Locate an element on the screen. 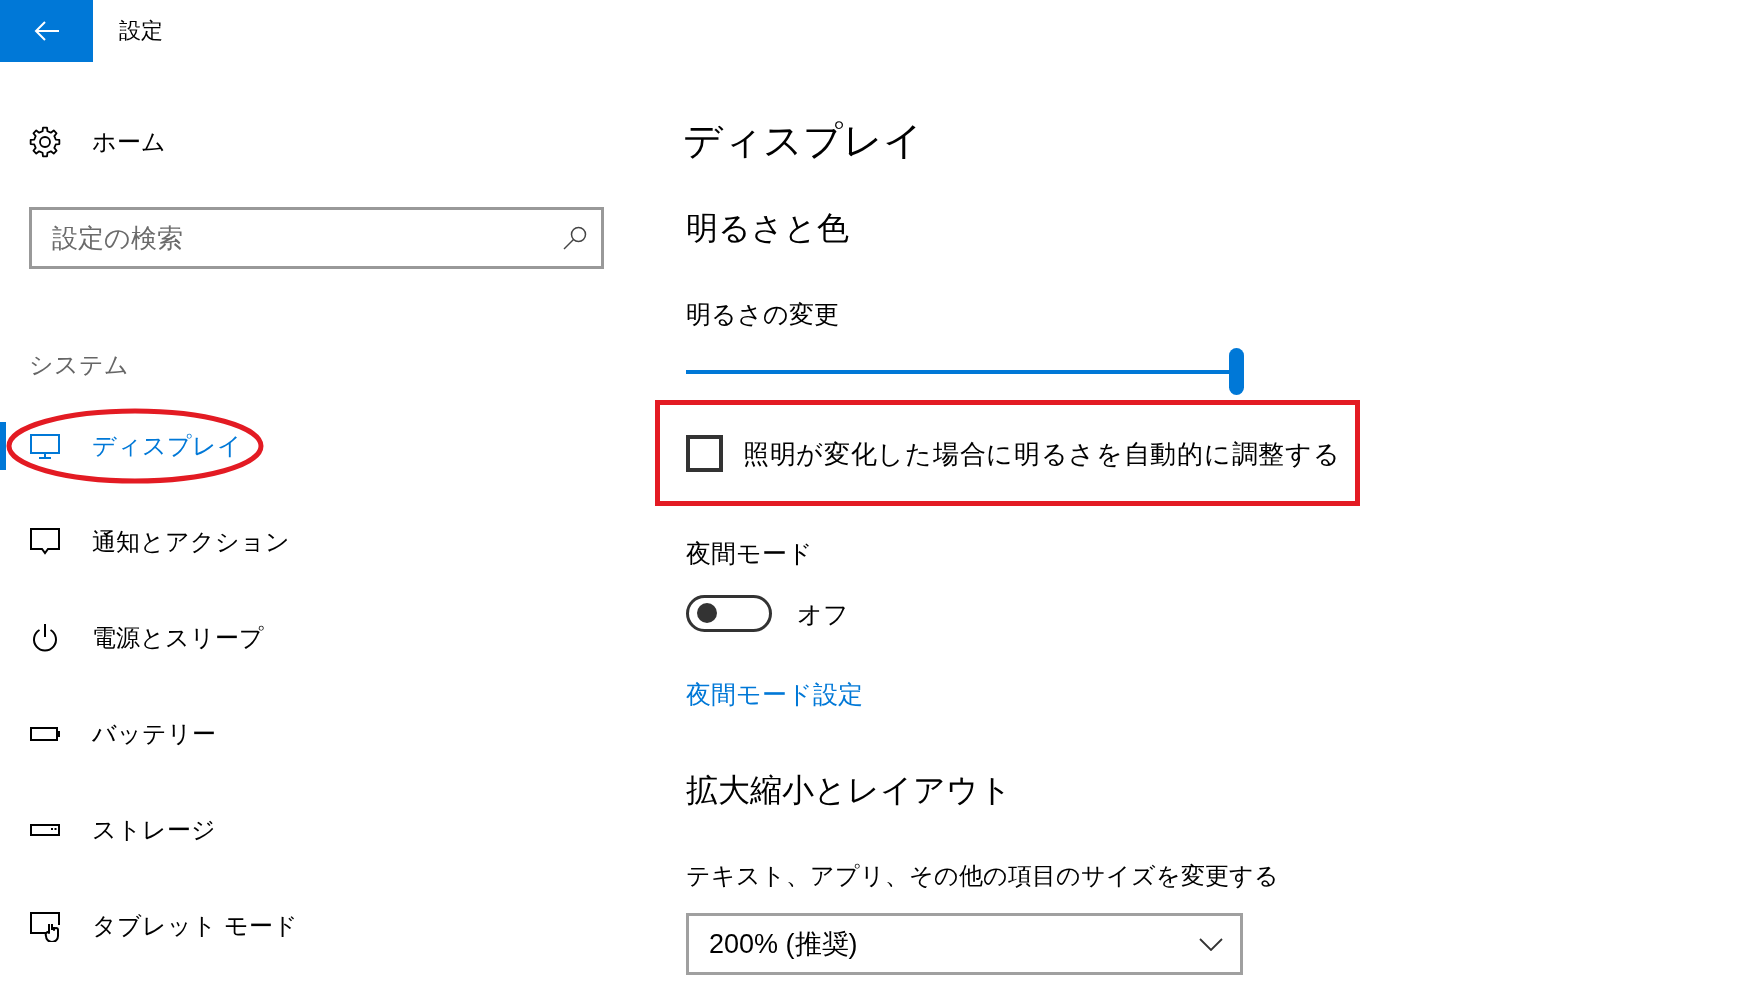 The width and height of the screenshot is (1745, 1005). home-link: ホーム is located at coordinates (85, 142).